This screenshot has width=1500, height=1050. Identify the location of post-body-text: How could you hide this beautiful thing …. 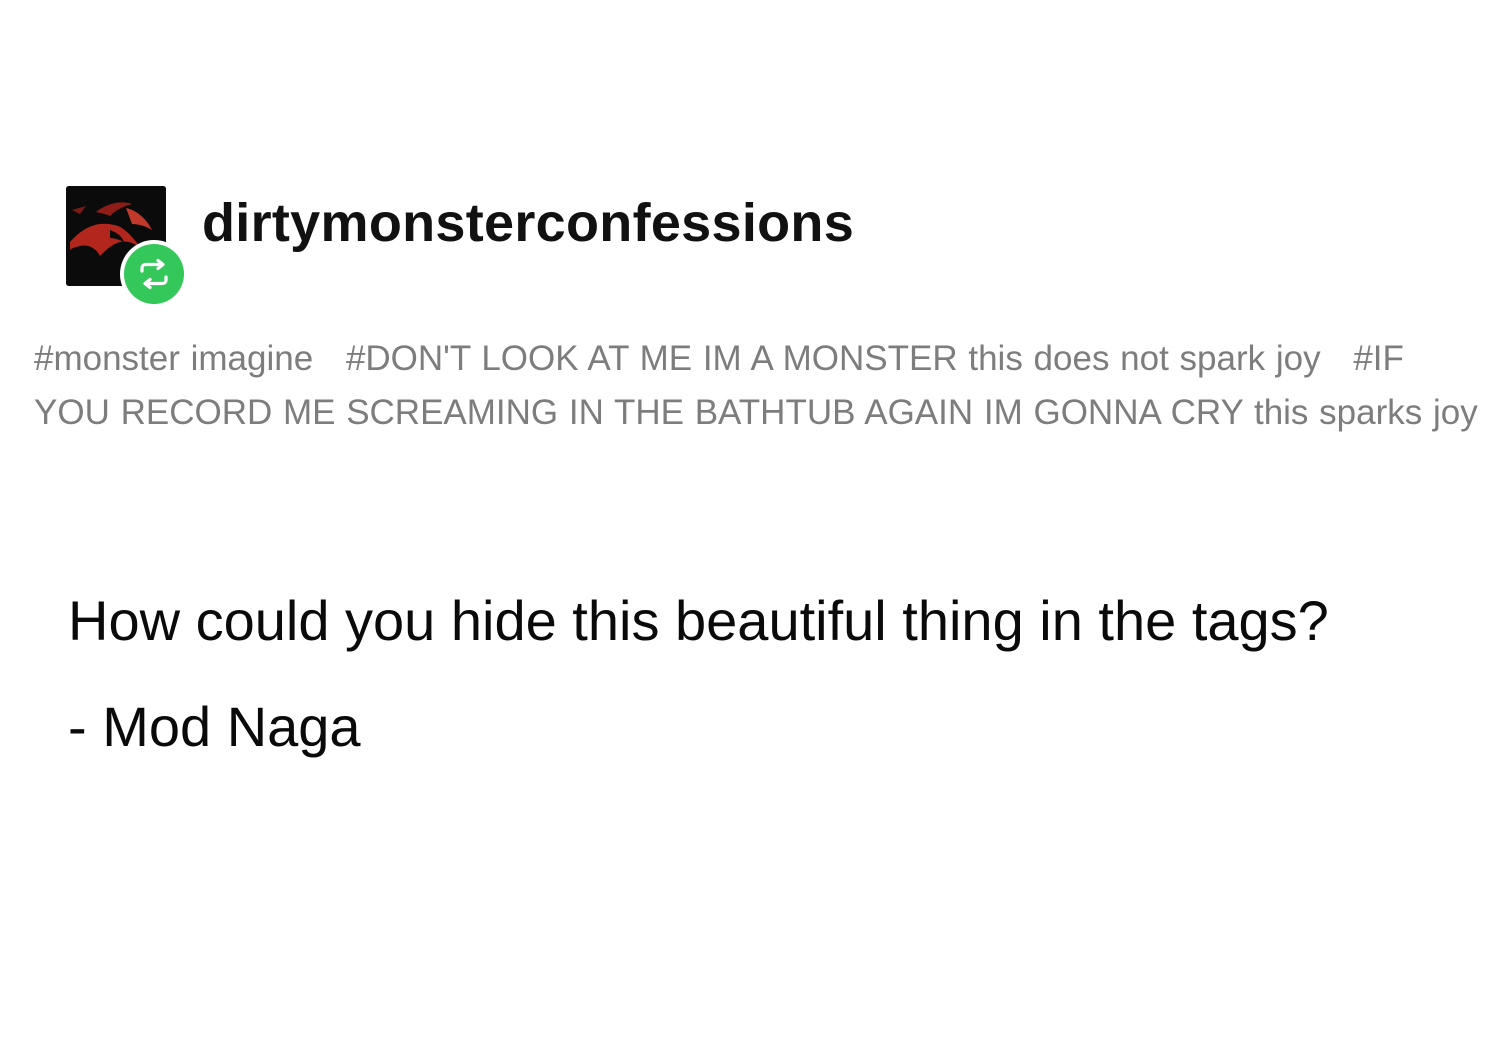
(698, 620).